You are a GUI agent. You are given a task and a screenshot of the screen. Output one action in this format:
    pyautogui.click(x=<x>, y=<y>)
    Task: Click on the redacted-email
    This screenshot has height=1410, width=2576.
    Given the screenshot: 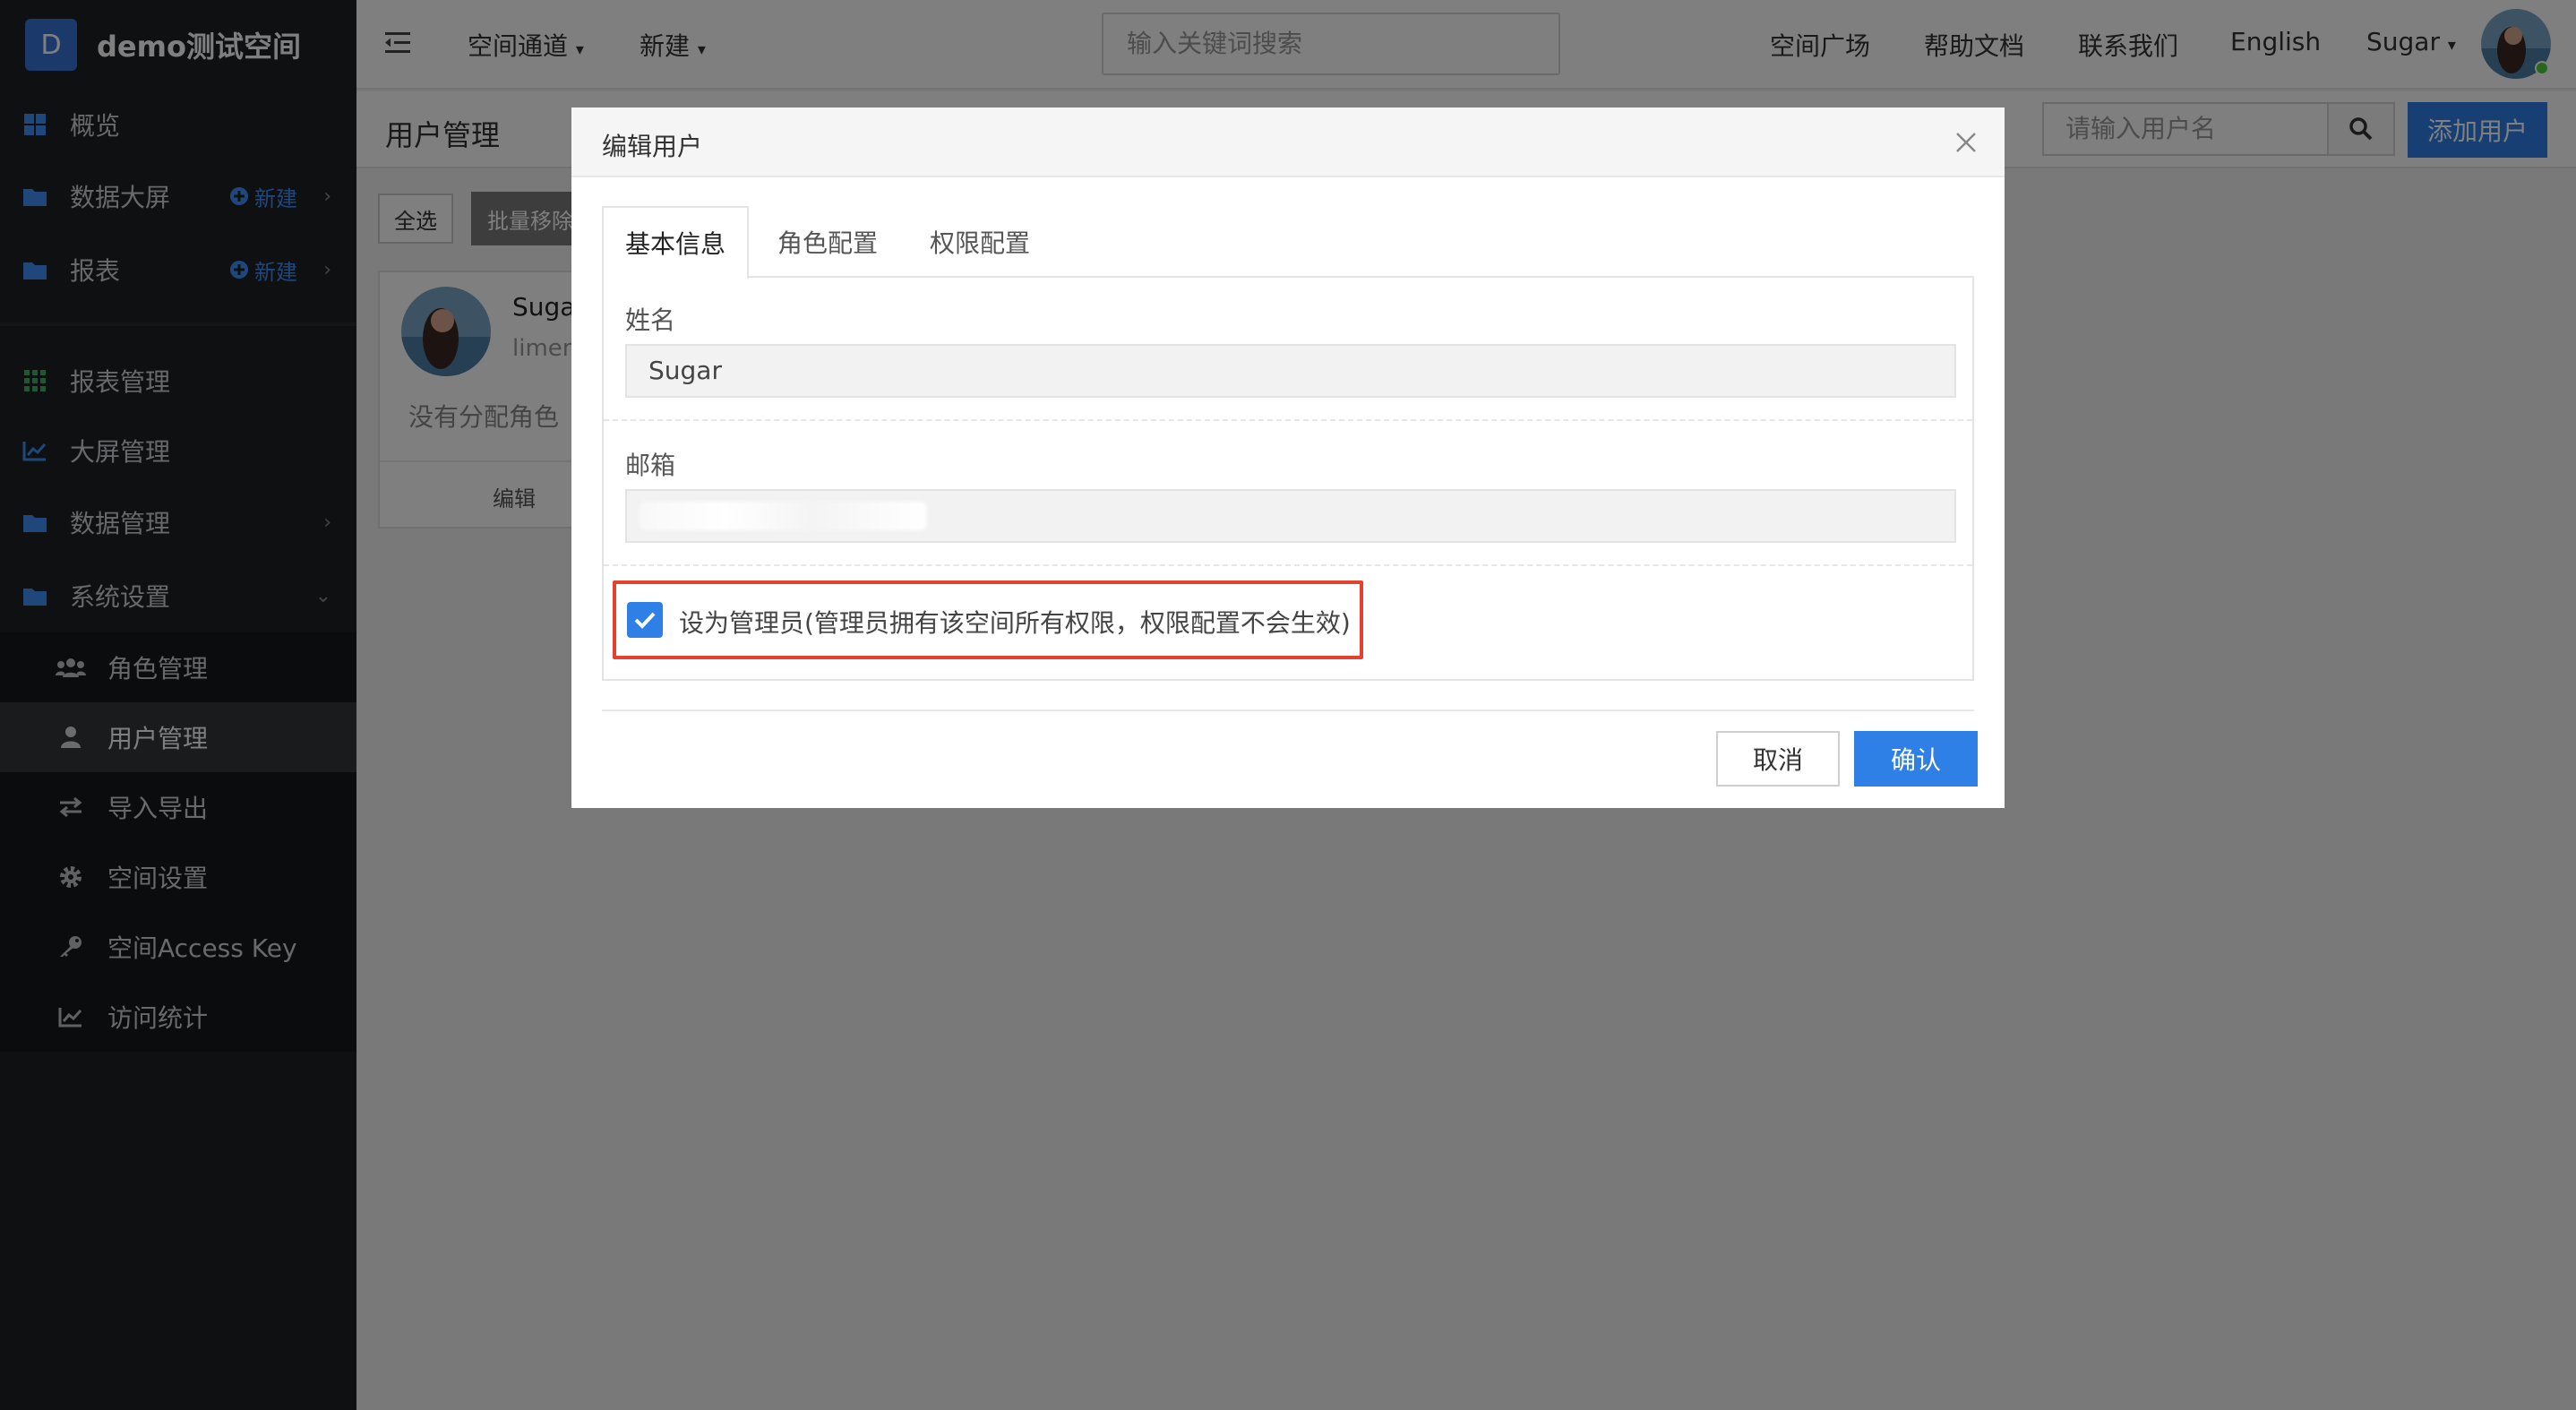 What is the action you would take?
    pyautogui.click(x=783, y=516)
    